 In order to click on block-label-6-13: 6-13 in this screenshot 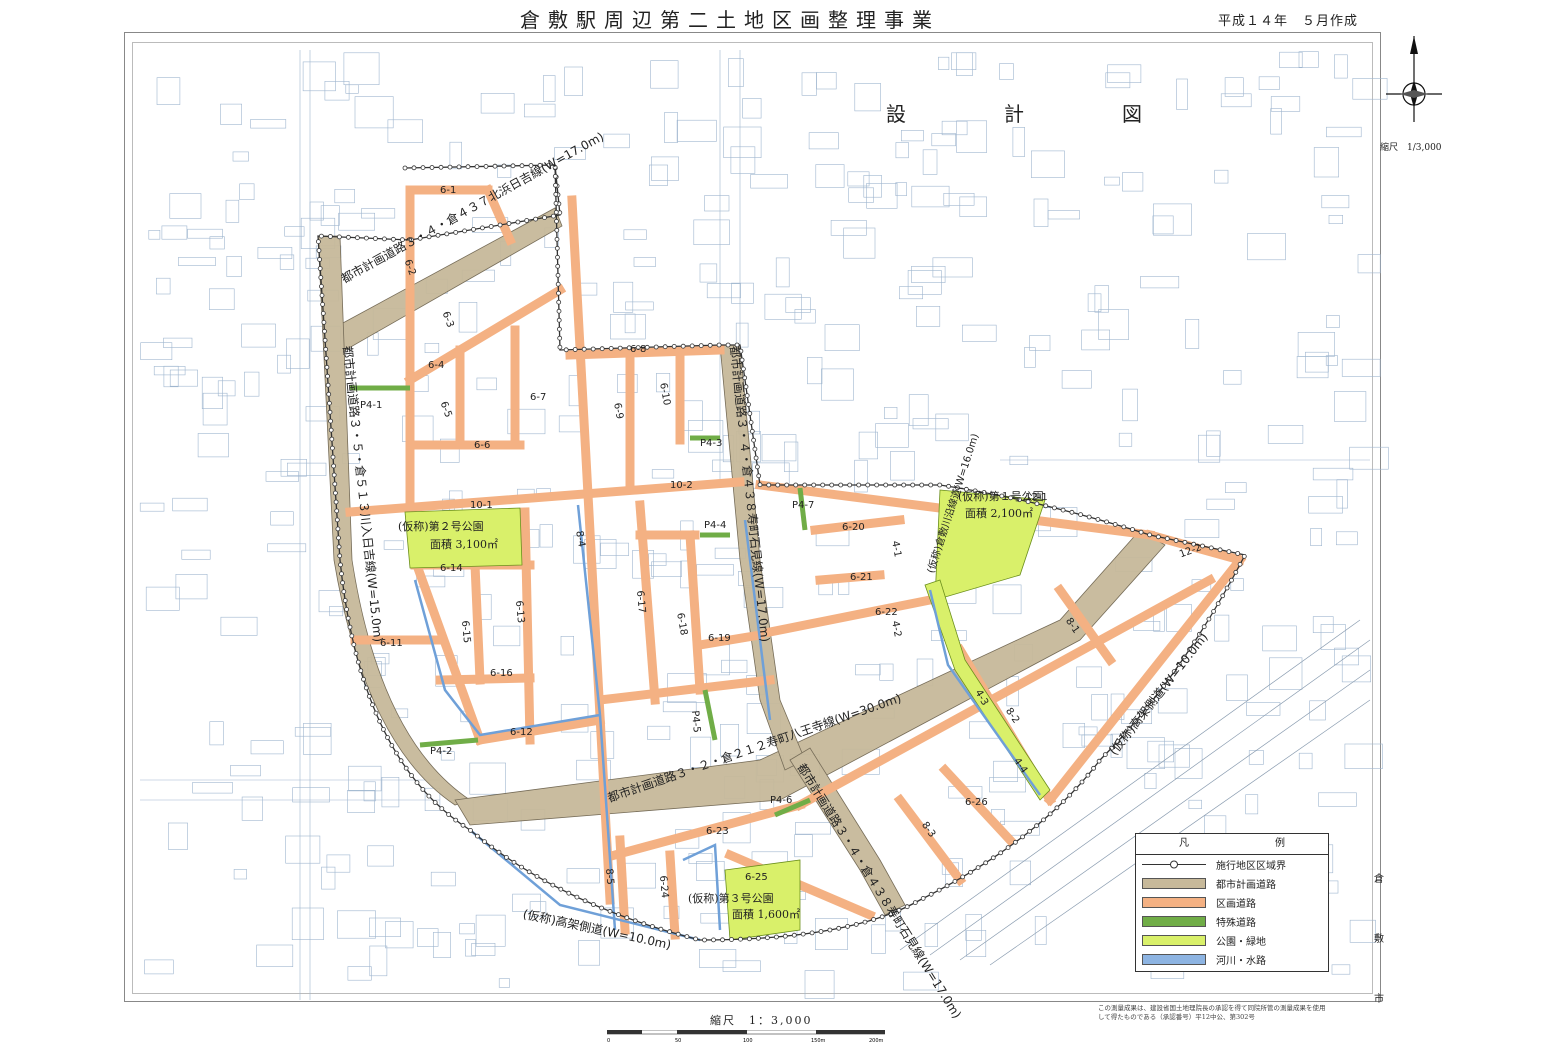, I will do `click(519, 612)`.